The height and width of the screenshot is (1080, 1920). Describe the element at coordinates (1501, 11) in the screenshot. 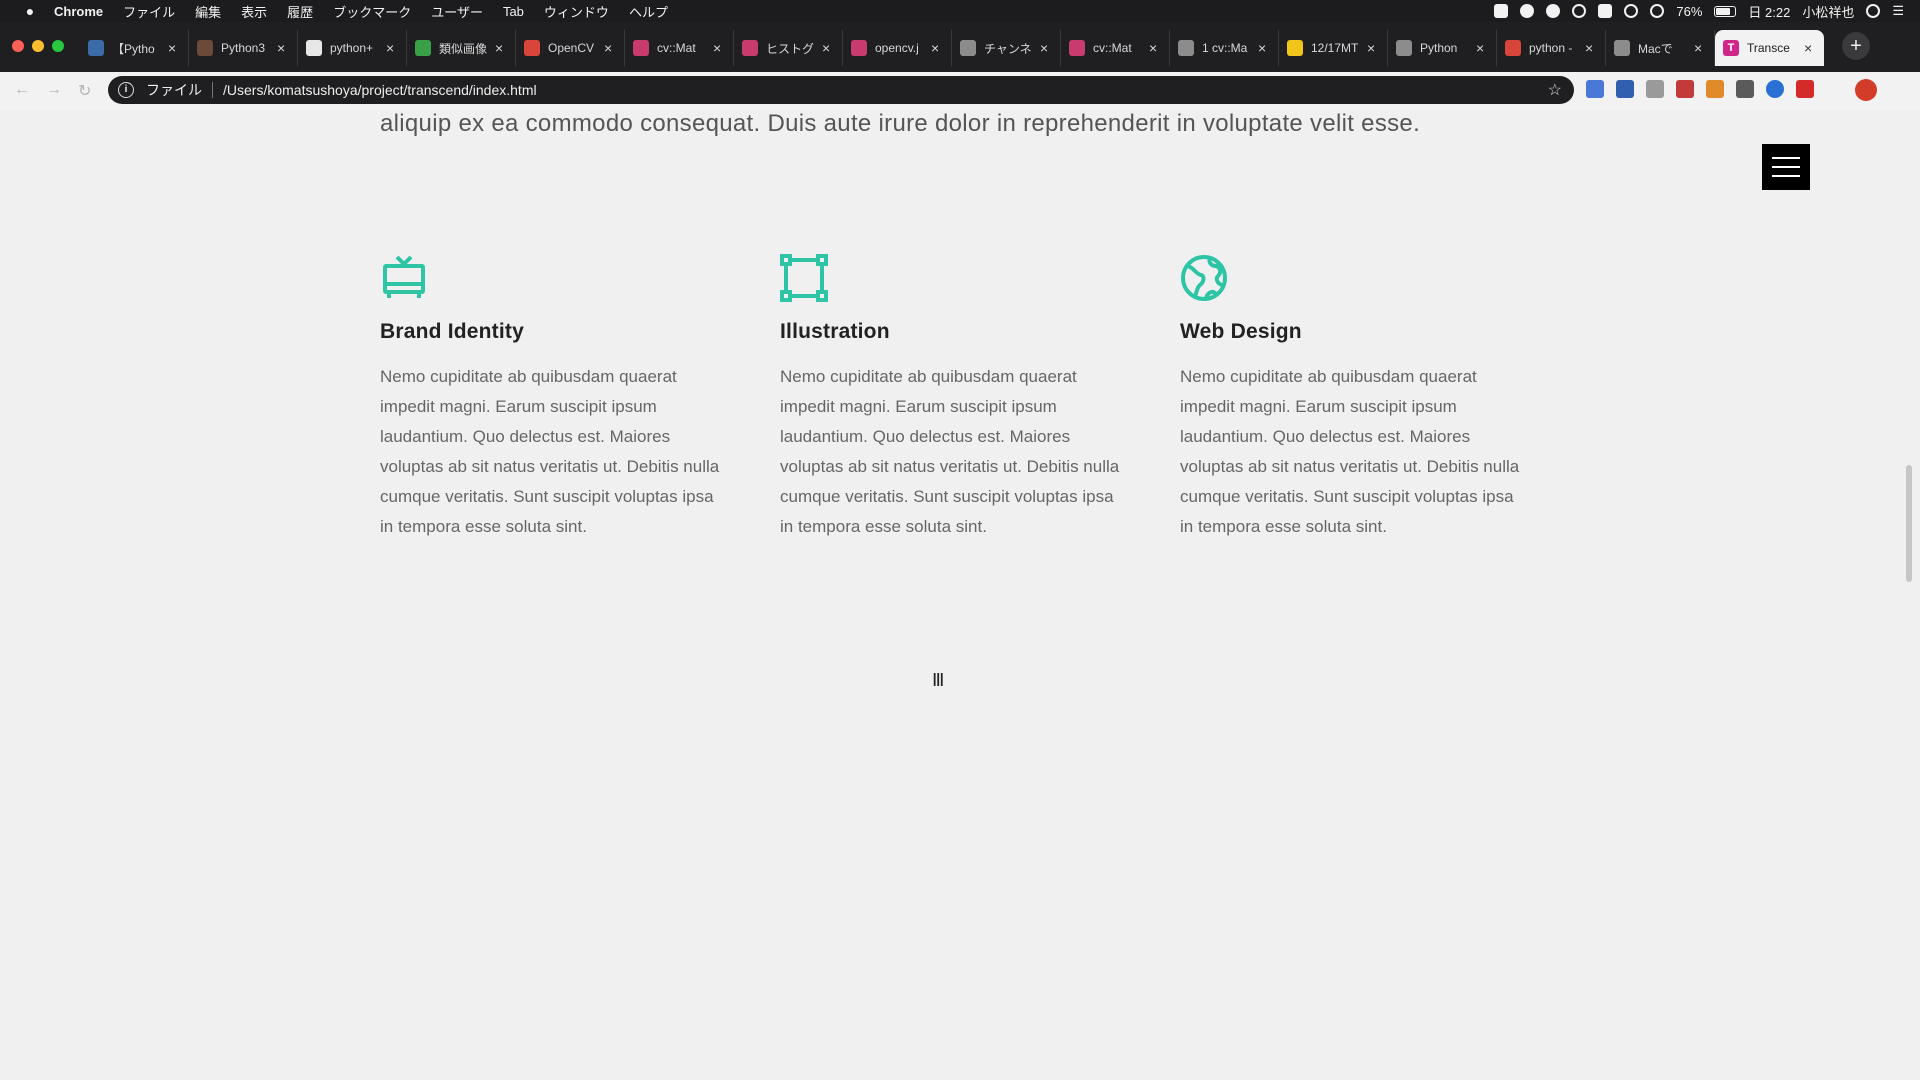

I see `record-status-icon` at that location.